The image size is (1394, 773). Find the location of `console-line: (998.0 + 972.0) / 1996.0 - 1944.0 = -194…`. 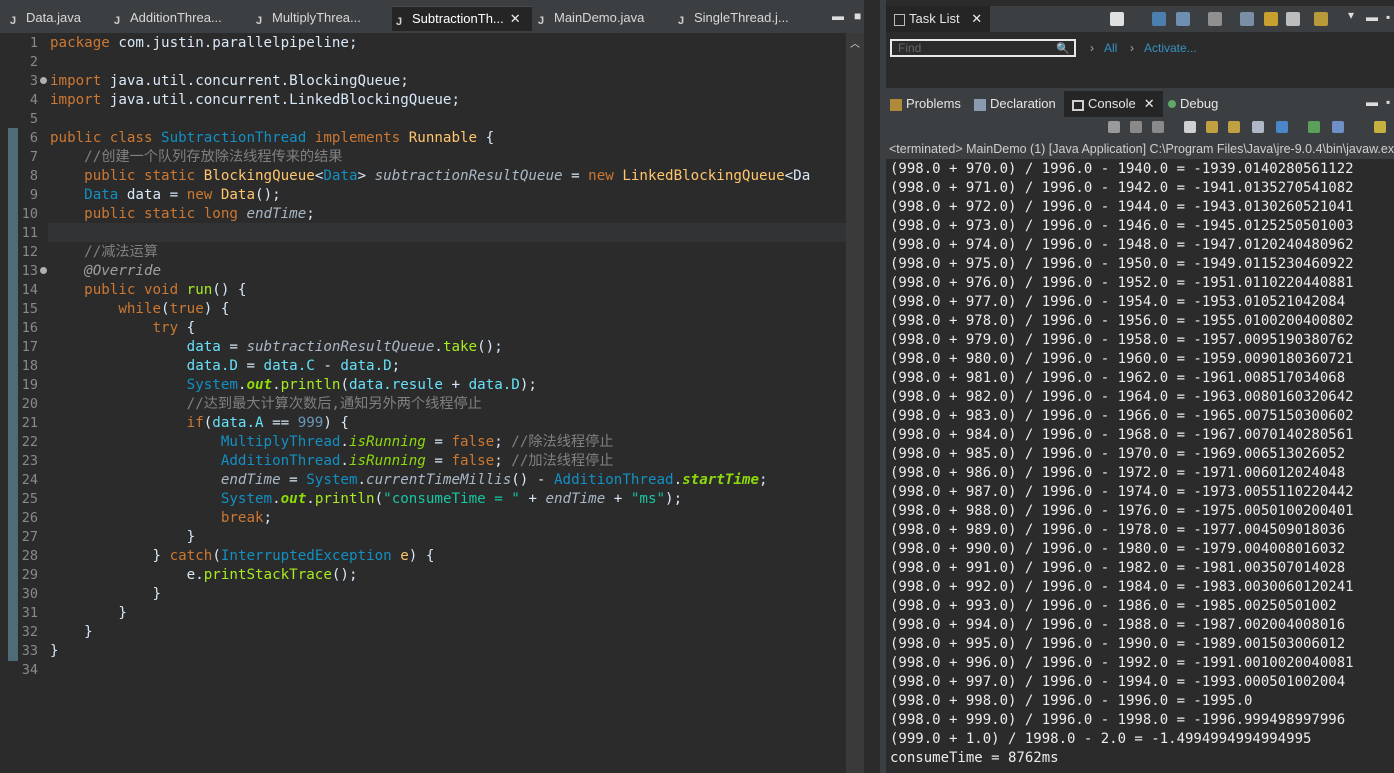

console-line: (998.0 + 972.0) / 1996.0 - 1944.0 = -194… is located at coordinates (1122, 207).